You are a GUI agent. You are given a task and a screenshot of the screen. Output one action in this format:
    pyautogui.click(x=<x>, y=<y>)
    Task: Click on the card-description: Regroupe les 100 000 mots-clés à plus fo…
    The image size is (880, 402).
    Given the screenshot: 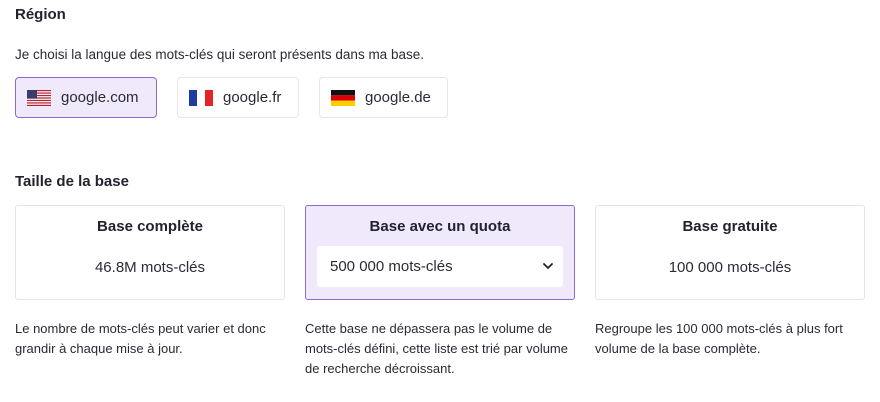 What is the action you would take?
    pyautogui.click(x=719, y=338)
    